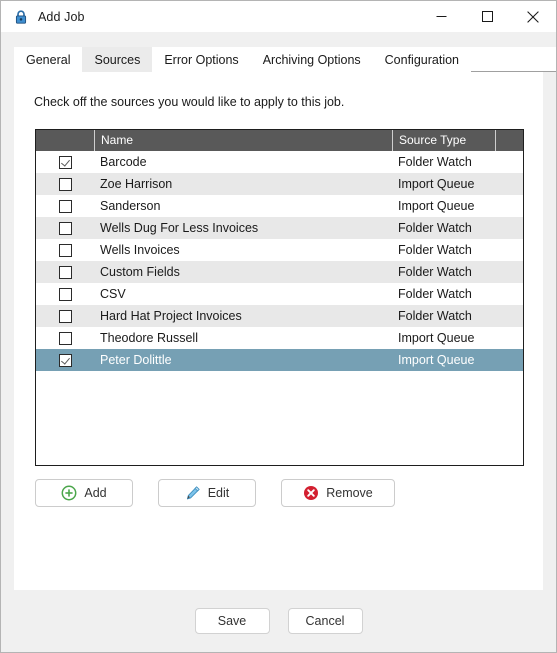 Image resolution: width=557 pixels, height=653 pixels. I want to click on window-title: Add Job, so click(61, 16).